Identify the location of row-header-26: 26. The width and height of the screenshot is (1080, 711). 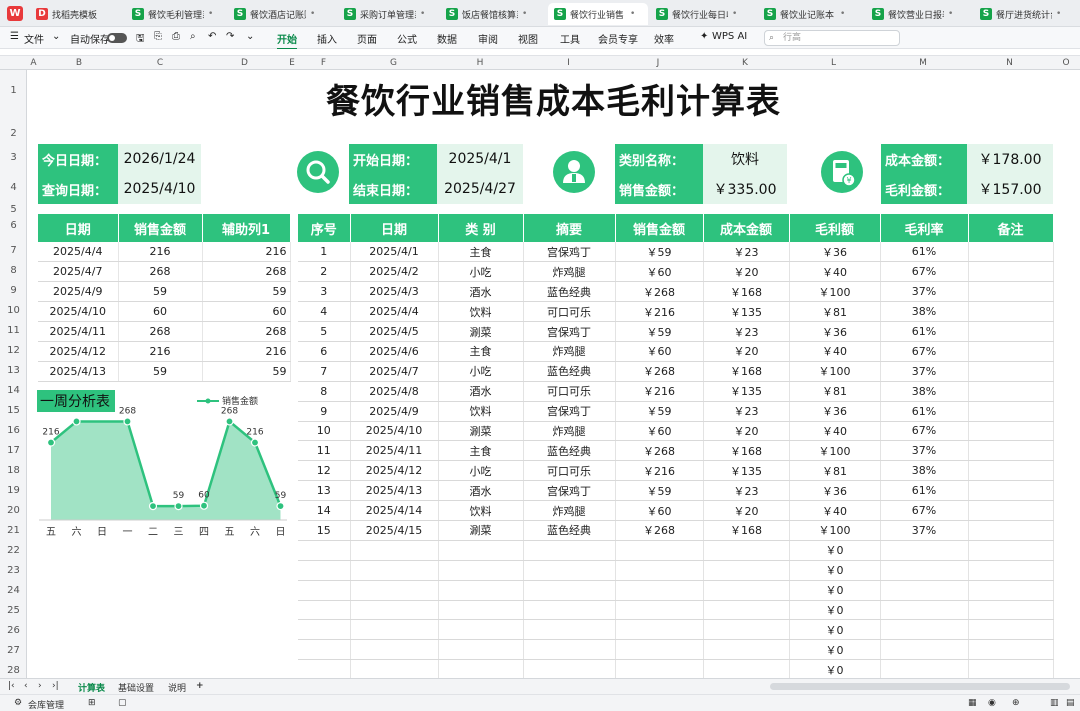
(13, 630).